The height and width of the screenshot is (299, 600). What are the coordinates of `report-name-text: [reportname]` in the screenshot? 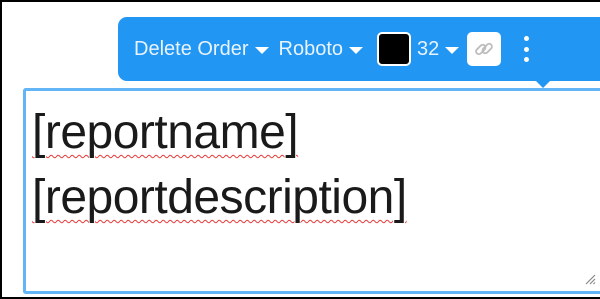 It's located at (165, 132).